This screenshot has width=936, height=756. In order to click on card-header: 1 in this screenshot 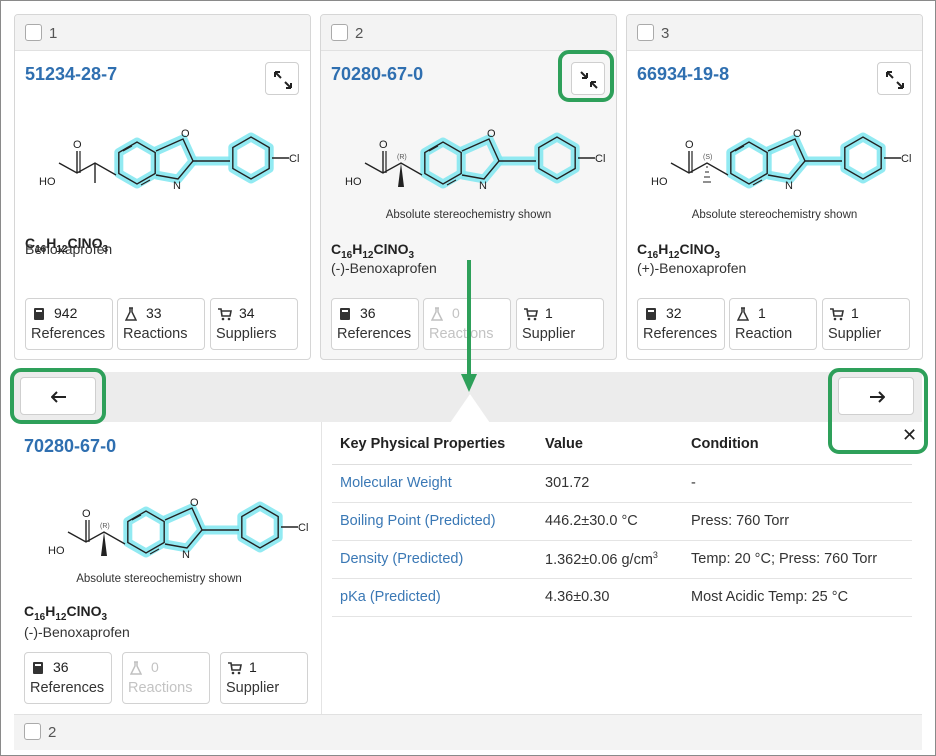, I will do `click(162, 33)`.